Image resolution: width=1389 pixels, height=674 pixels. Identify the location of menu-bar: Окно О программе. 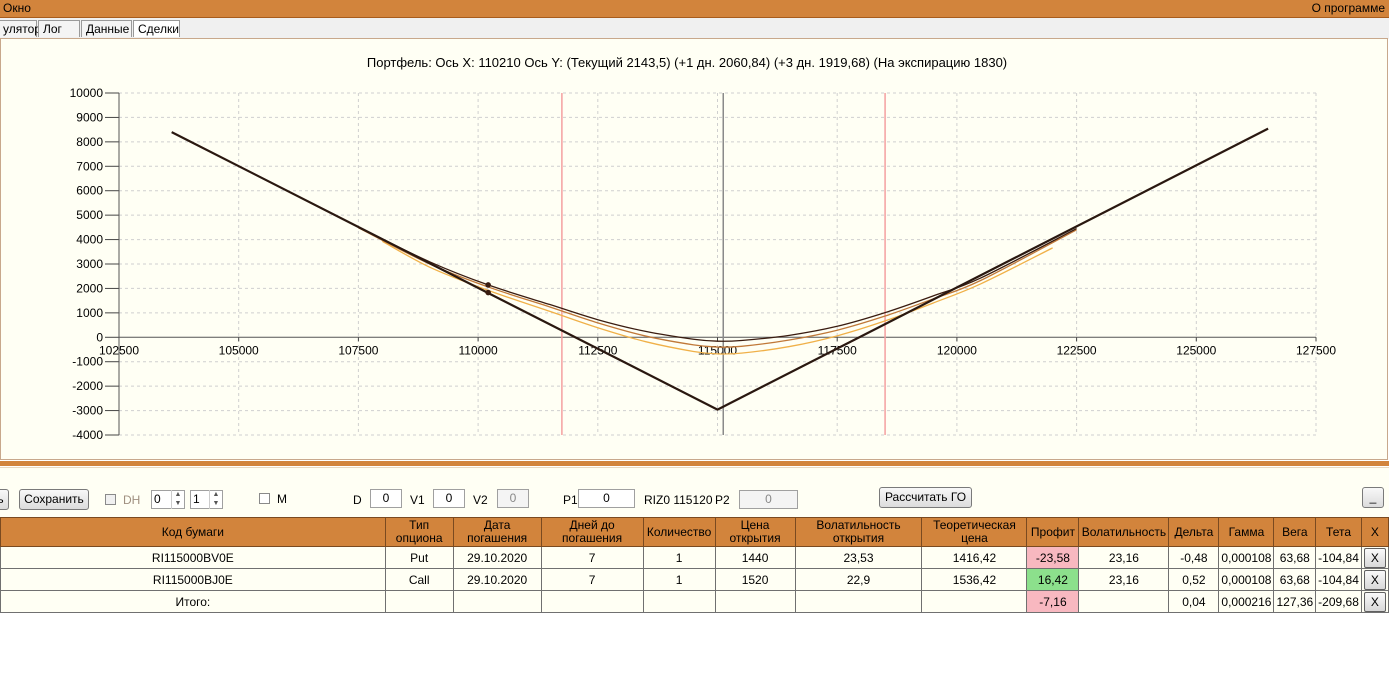
(694, 9).